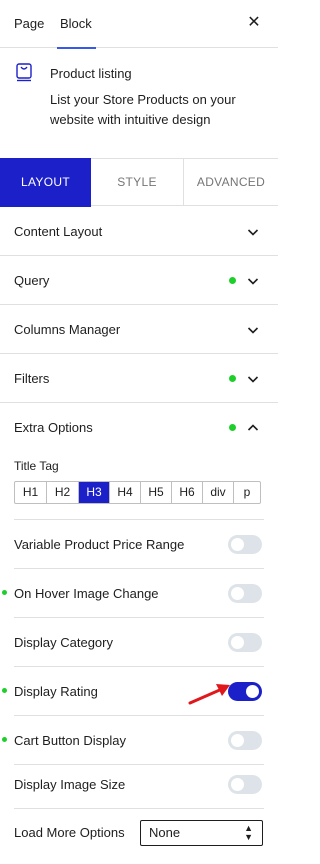 This screenshot has width=320, height=864. What do you see at coordinates (94, 492) in the screenshot?
I see `title-tag-h3: H3` at bounding box center [94, 492].